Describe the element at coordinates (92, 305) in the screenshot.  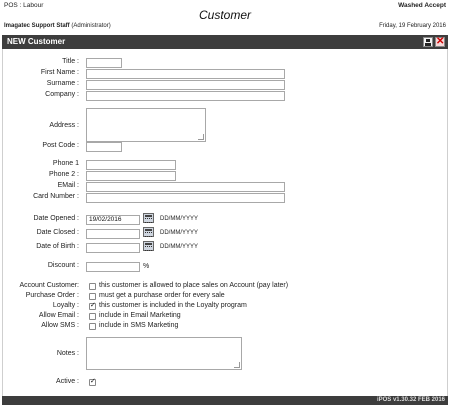
I see `loyalty-checkbox` at that location.